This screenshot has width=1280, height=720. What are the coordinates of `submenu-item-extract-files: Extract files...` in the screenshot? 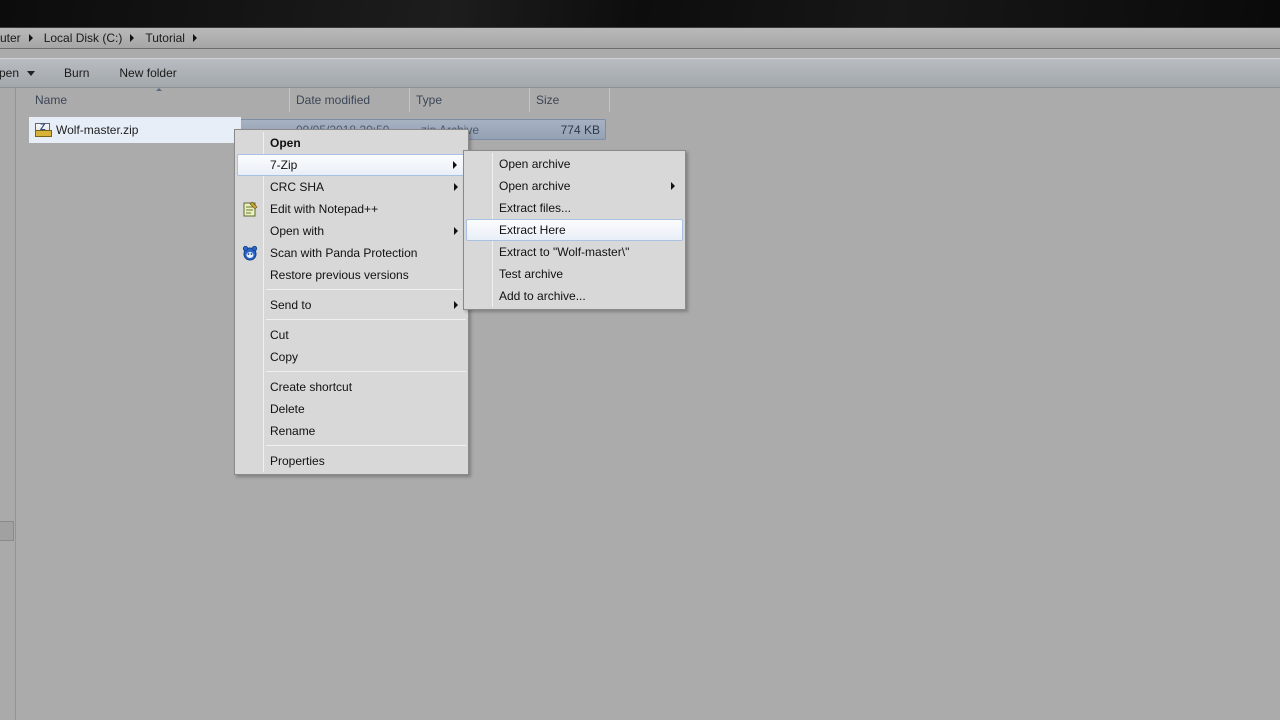 It's located at (574, 208).